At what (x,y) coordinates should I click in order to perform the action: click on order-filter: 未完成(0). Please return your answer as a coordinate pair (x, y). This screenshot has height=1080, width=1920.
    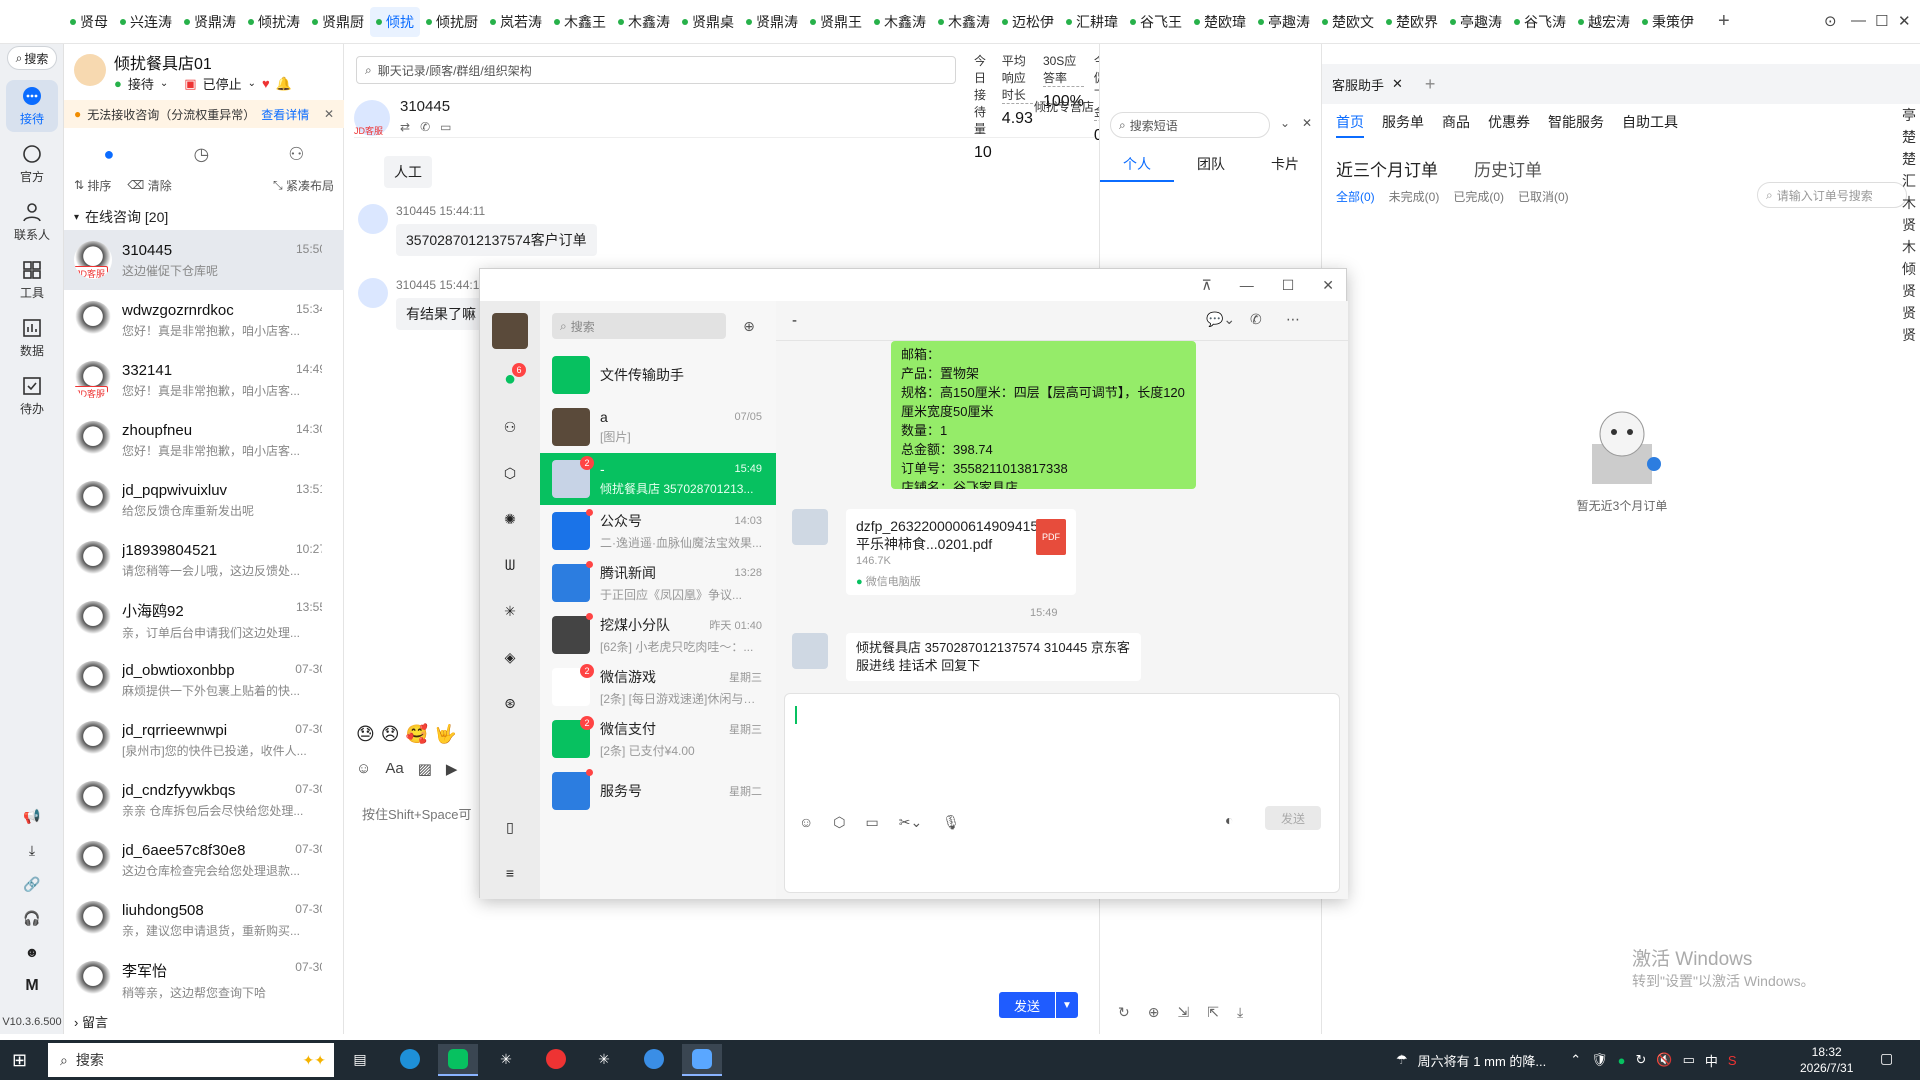
    Looking at the image, I should click on (1414, 196).